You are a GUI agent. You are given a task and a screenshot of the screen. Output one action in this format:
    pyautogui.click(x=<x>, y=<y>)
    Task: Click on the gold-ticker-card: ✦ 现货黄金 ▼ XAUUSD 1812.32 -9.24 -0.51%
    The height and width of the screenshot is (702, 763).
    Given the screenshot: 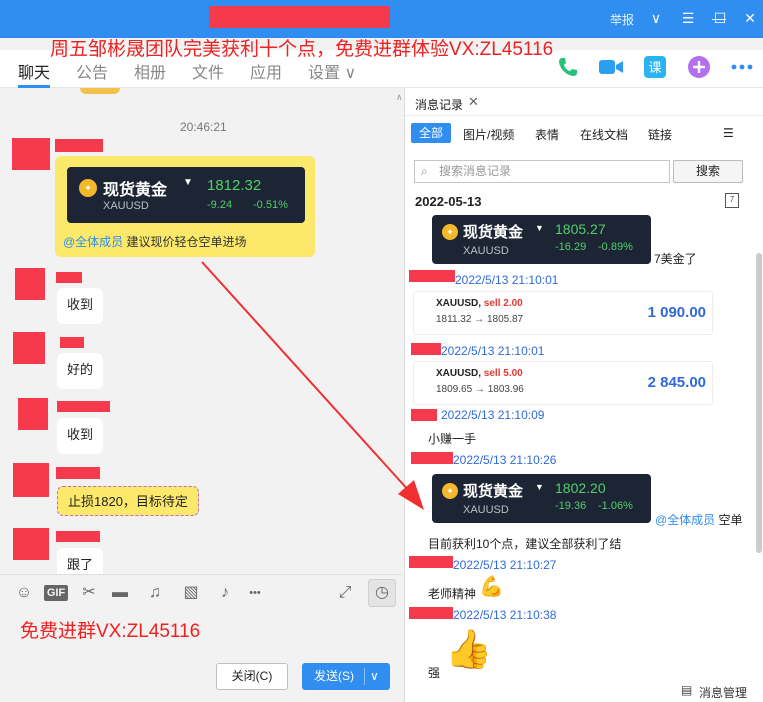 What is the action you would take?
    pyautogui.click(x=186, y=195)
    